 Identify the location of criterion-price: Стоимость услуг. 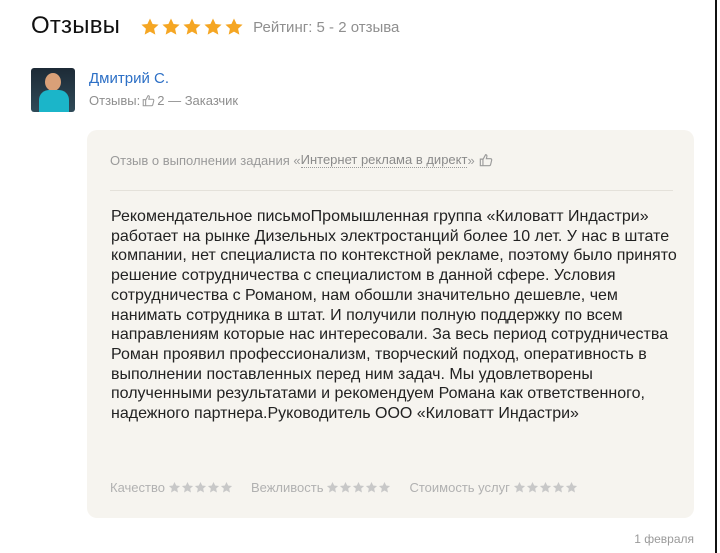
(493, 487).